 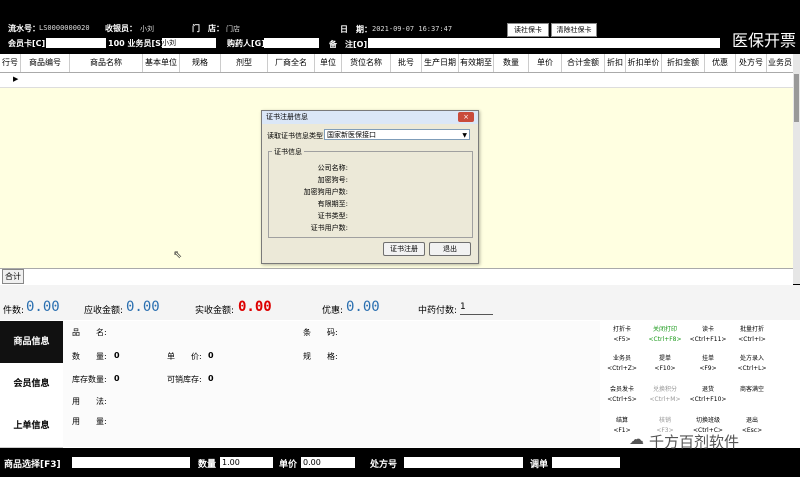 What do you see at coordinates (246, 462) in the screenshot?
I see `quantity-input: 1.00` at bounding box center [246, 462].